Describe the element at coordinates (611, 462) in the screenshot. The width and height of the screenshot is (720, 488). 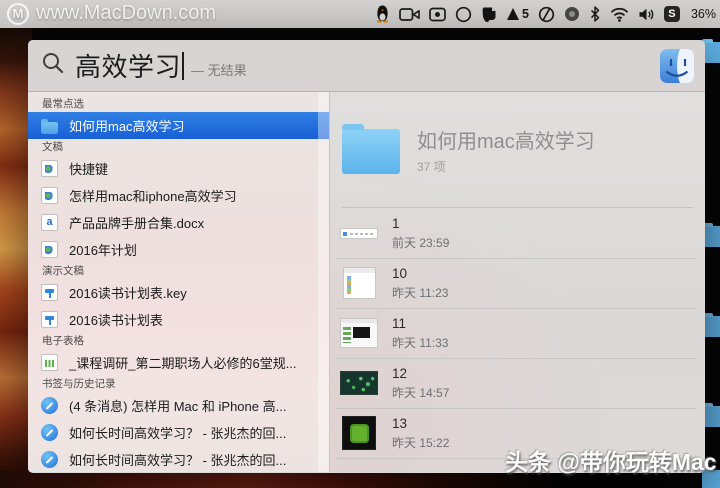
I see `watermark-bottom: 头条 @带你玩转Mac` at that location.